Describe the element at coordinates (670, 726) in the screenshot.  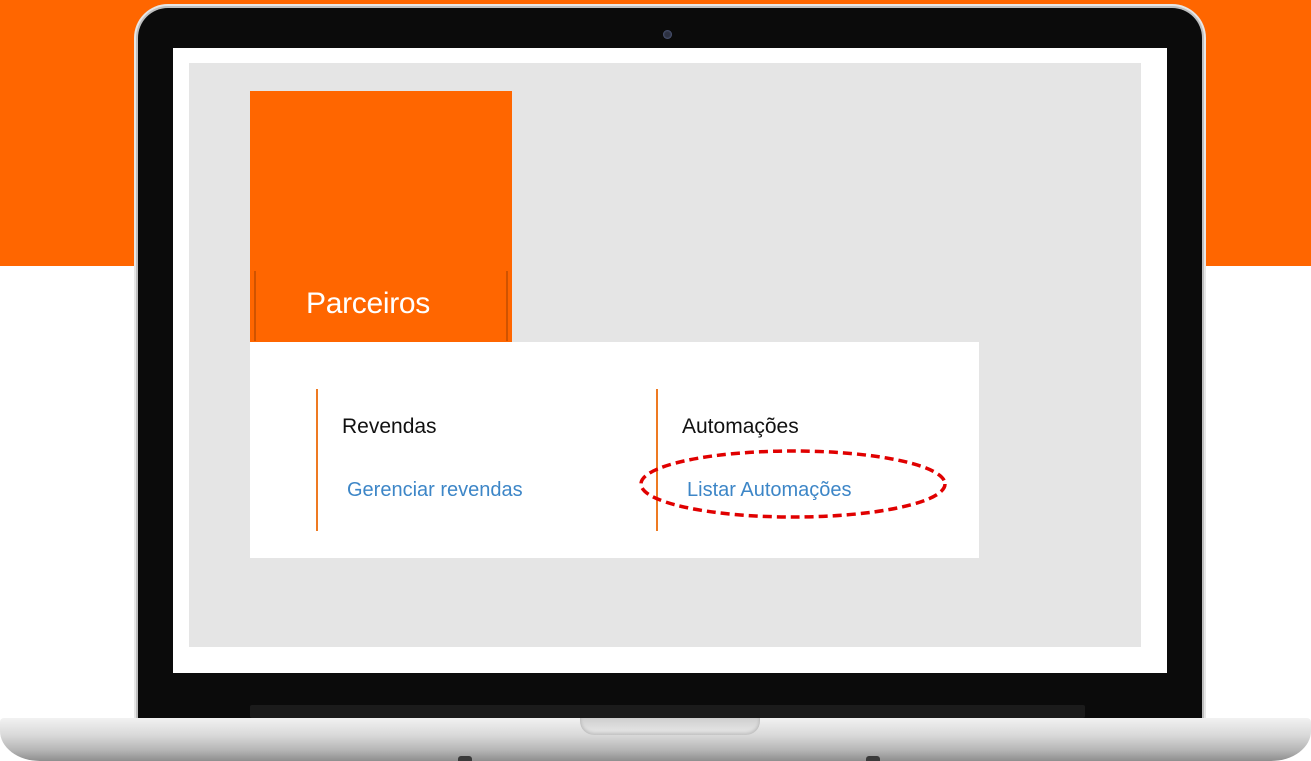
I see `laptop-base-notch` at that location.